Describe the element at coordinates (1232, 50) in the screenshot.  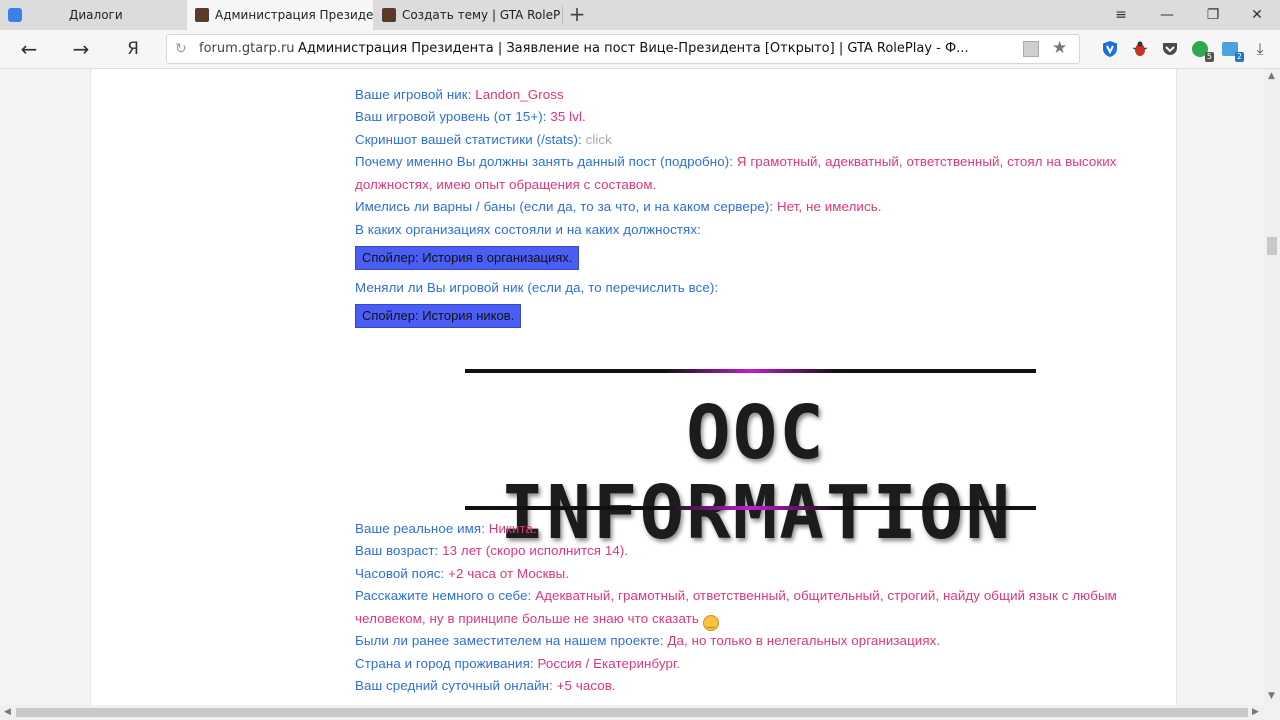
I see `translate-icon: 2` at that location.